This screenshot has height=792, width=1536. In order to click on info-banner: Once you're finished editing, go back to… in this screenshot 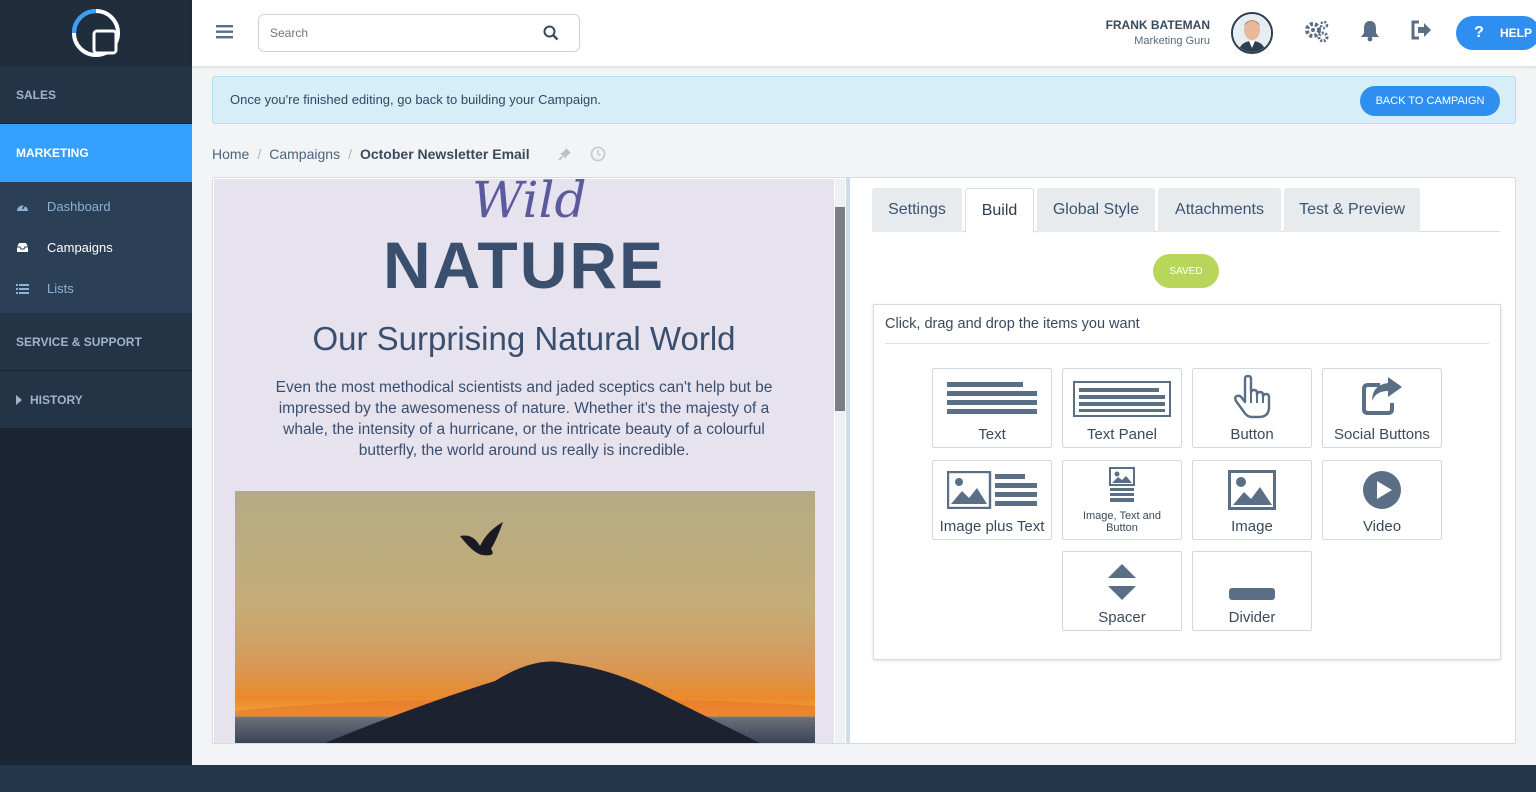, I will do `click(864, 100)`.